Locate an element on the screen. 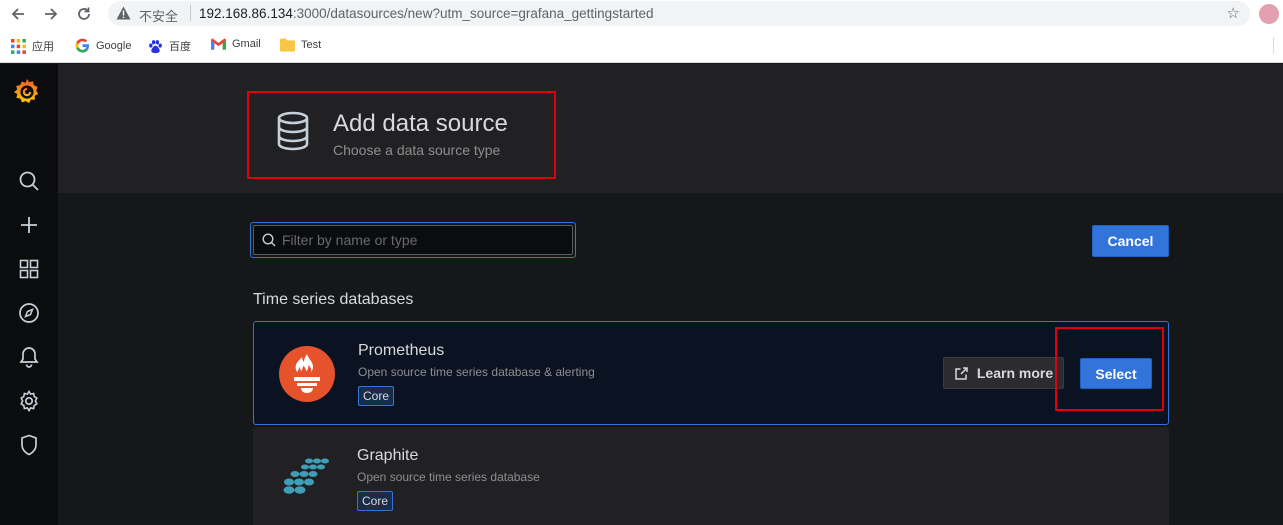 This screenshot has height=525, width=1283. bookmark-star-icon: ☆ is located at coordinates (1233, 13).